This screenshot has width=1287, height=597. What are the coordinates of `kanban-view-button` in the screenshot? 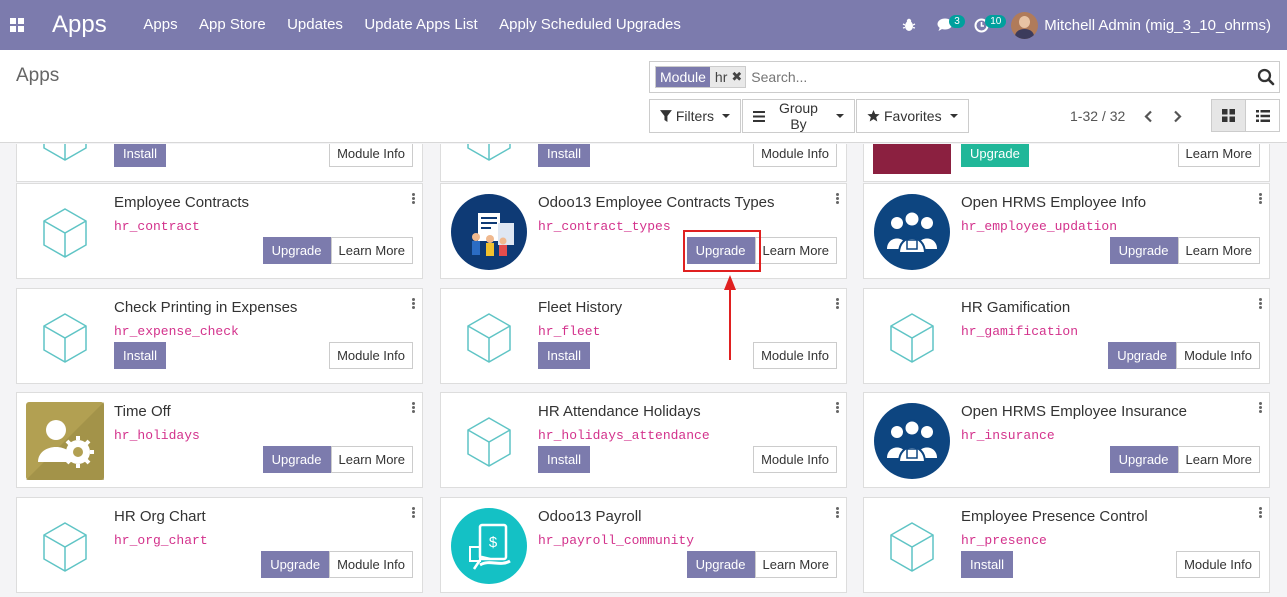 It's located at (1228, 115).